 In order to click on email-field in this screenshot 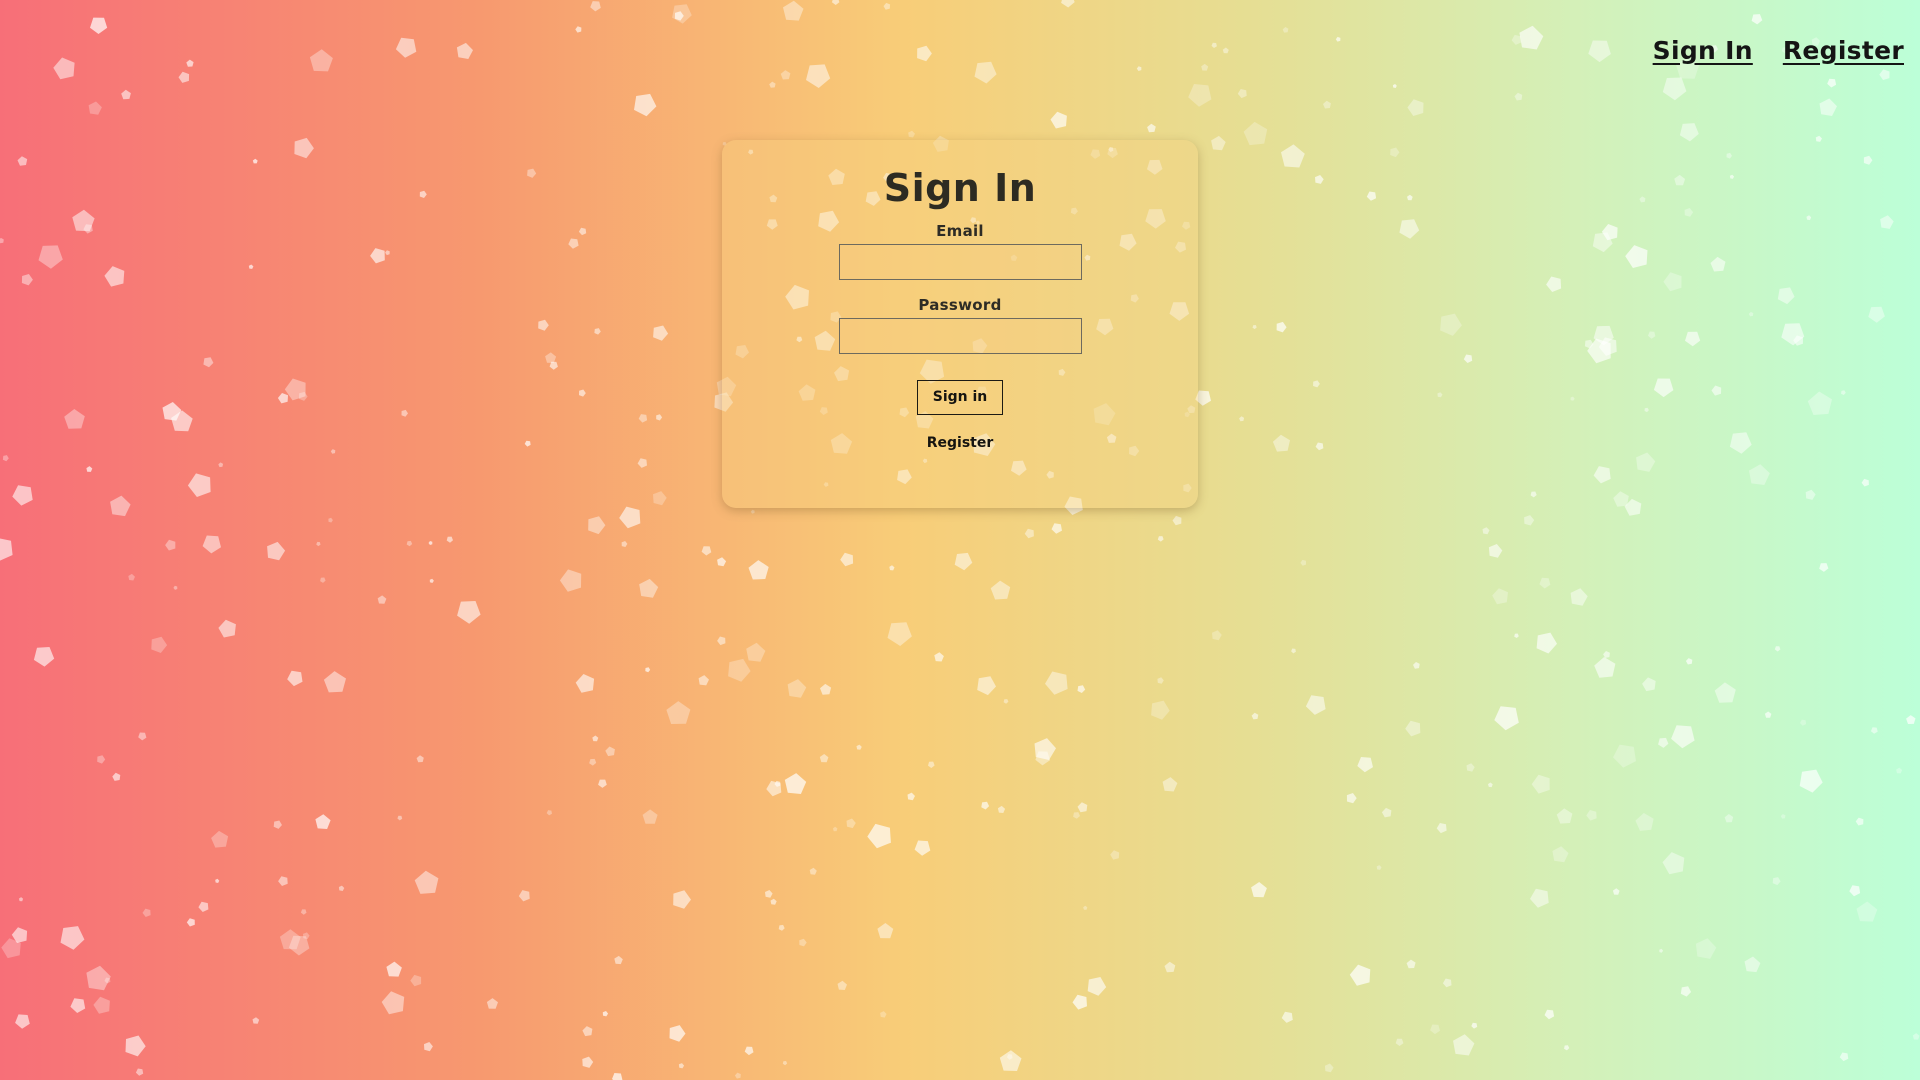, I will do `click(960, 261)`.